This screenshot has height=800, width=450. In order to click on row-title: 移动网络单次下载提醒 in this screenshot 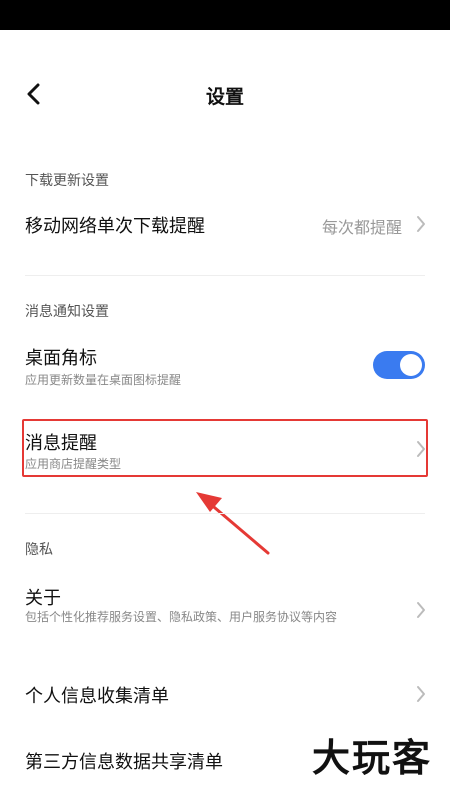, I will do `click(115, 226)`.